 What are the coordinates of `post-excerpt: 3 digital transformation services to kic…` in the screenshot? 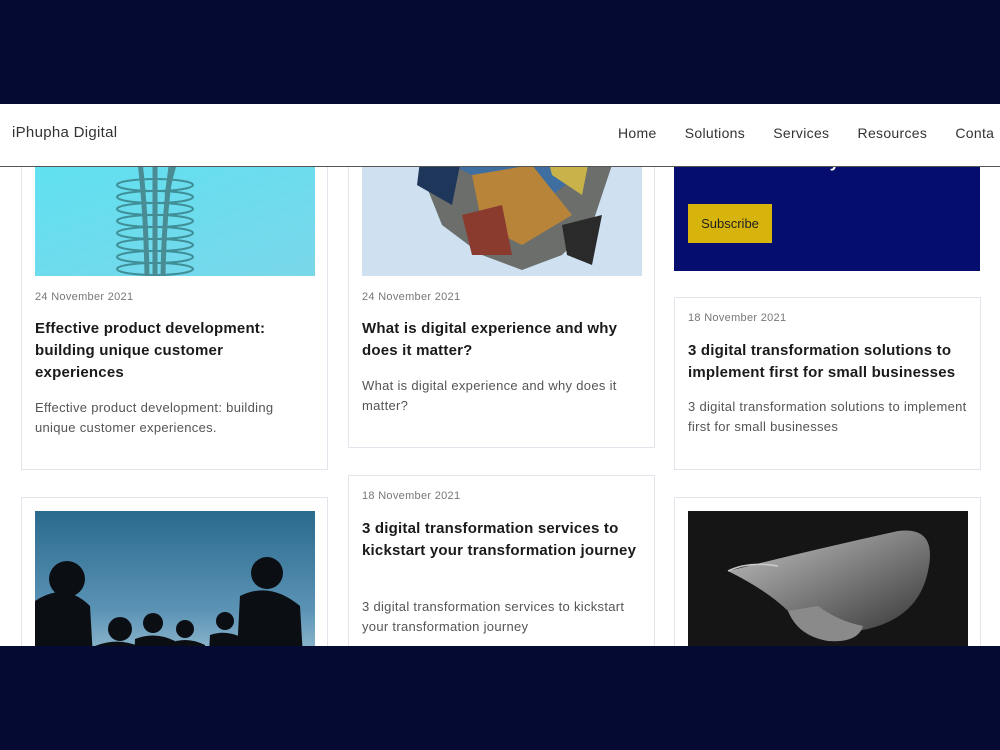 It's located at (493, 616).